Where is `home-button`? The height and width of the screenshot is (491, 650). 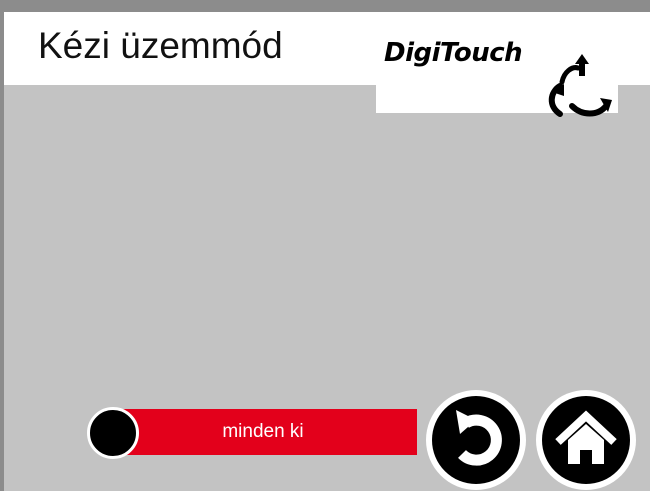 home-button is located at coordinates (586, 440).